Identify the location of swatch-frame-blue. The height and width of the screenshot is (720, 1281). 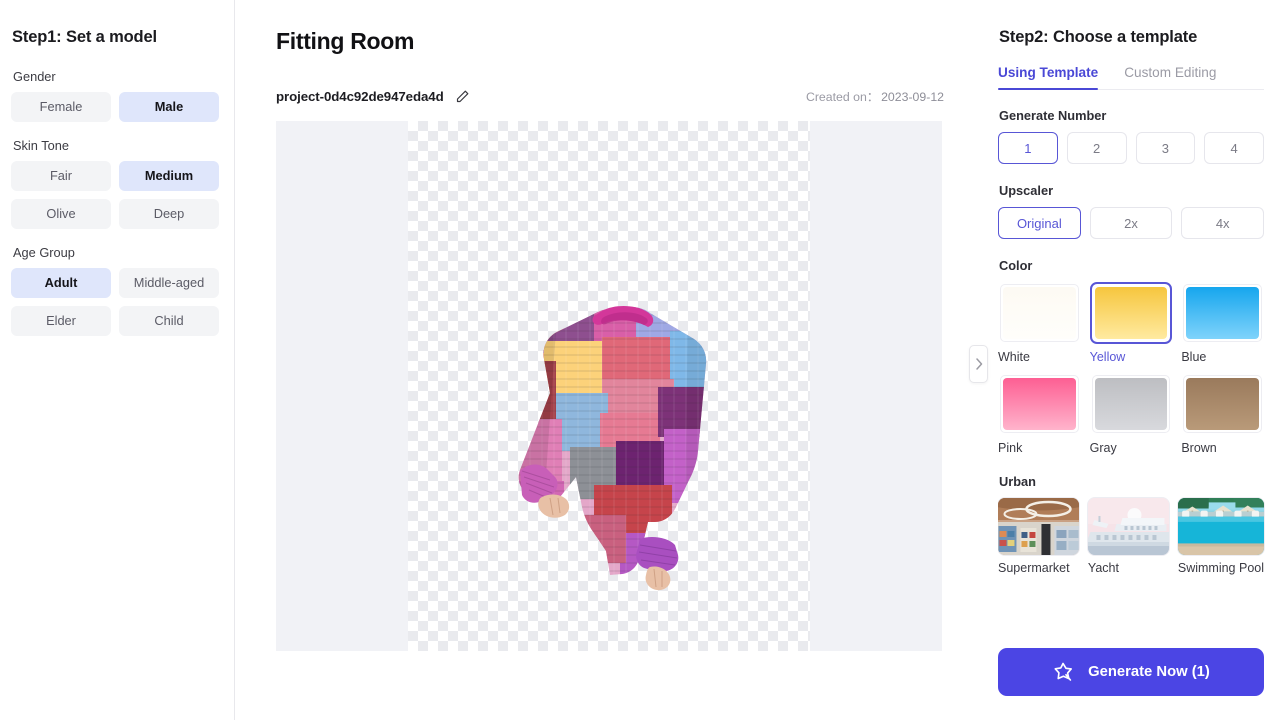
(1222, 313).